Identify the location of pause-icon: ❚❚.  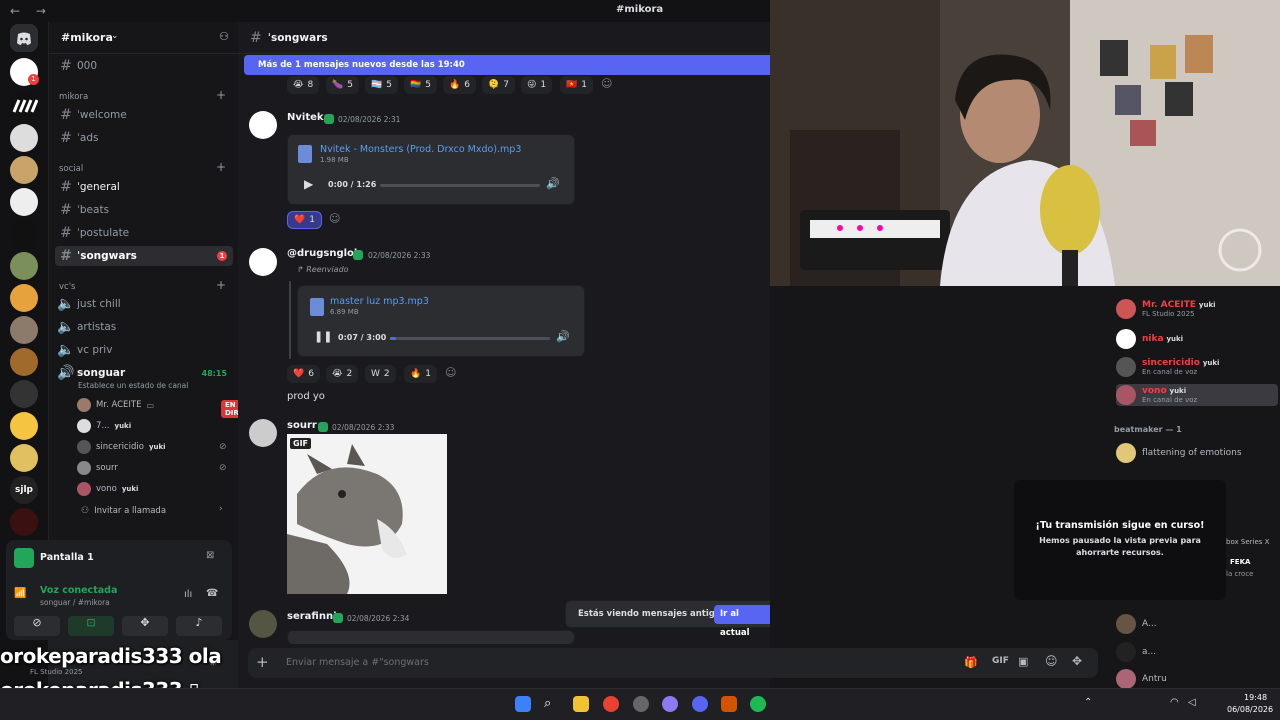
(323, 336).